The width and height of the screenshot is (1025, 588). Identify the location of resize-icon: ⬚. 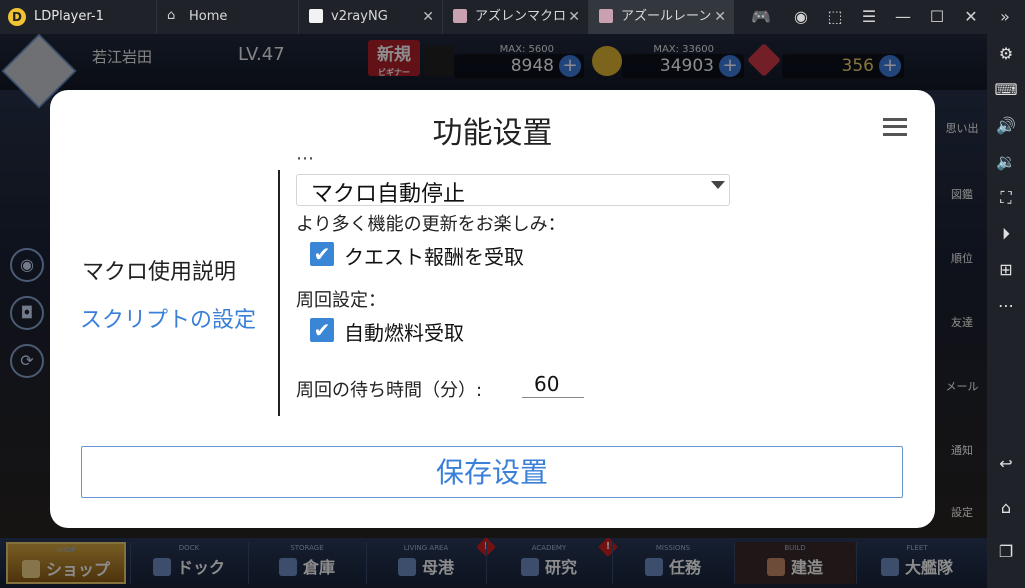
(835, 17).